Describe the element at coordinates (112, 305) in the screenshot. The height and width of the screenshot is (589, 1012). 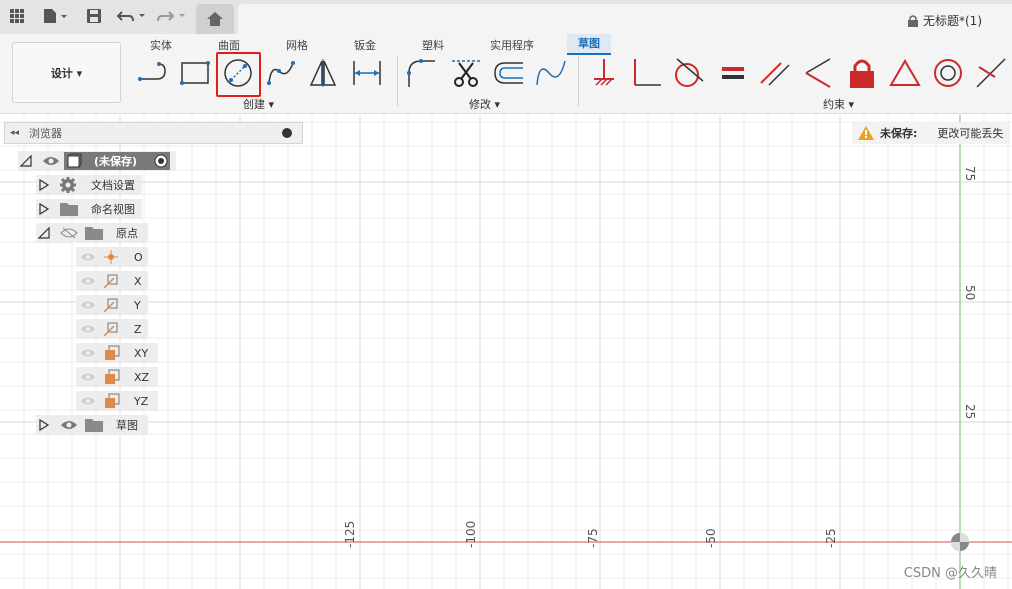
I see `tree-item-y-axis: Y` at that location.